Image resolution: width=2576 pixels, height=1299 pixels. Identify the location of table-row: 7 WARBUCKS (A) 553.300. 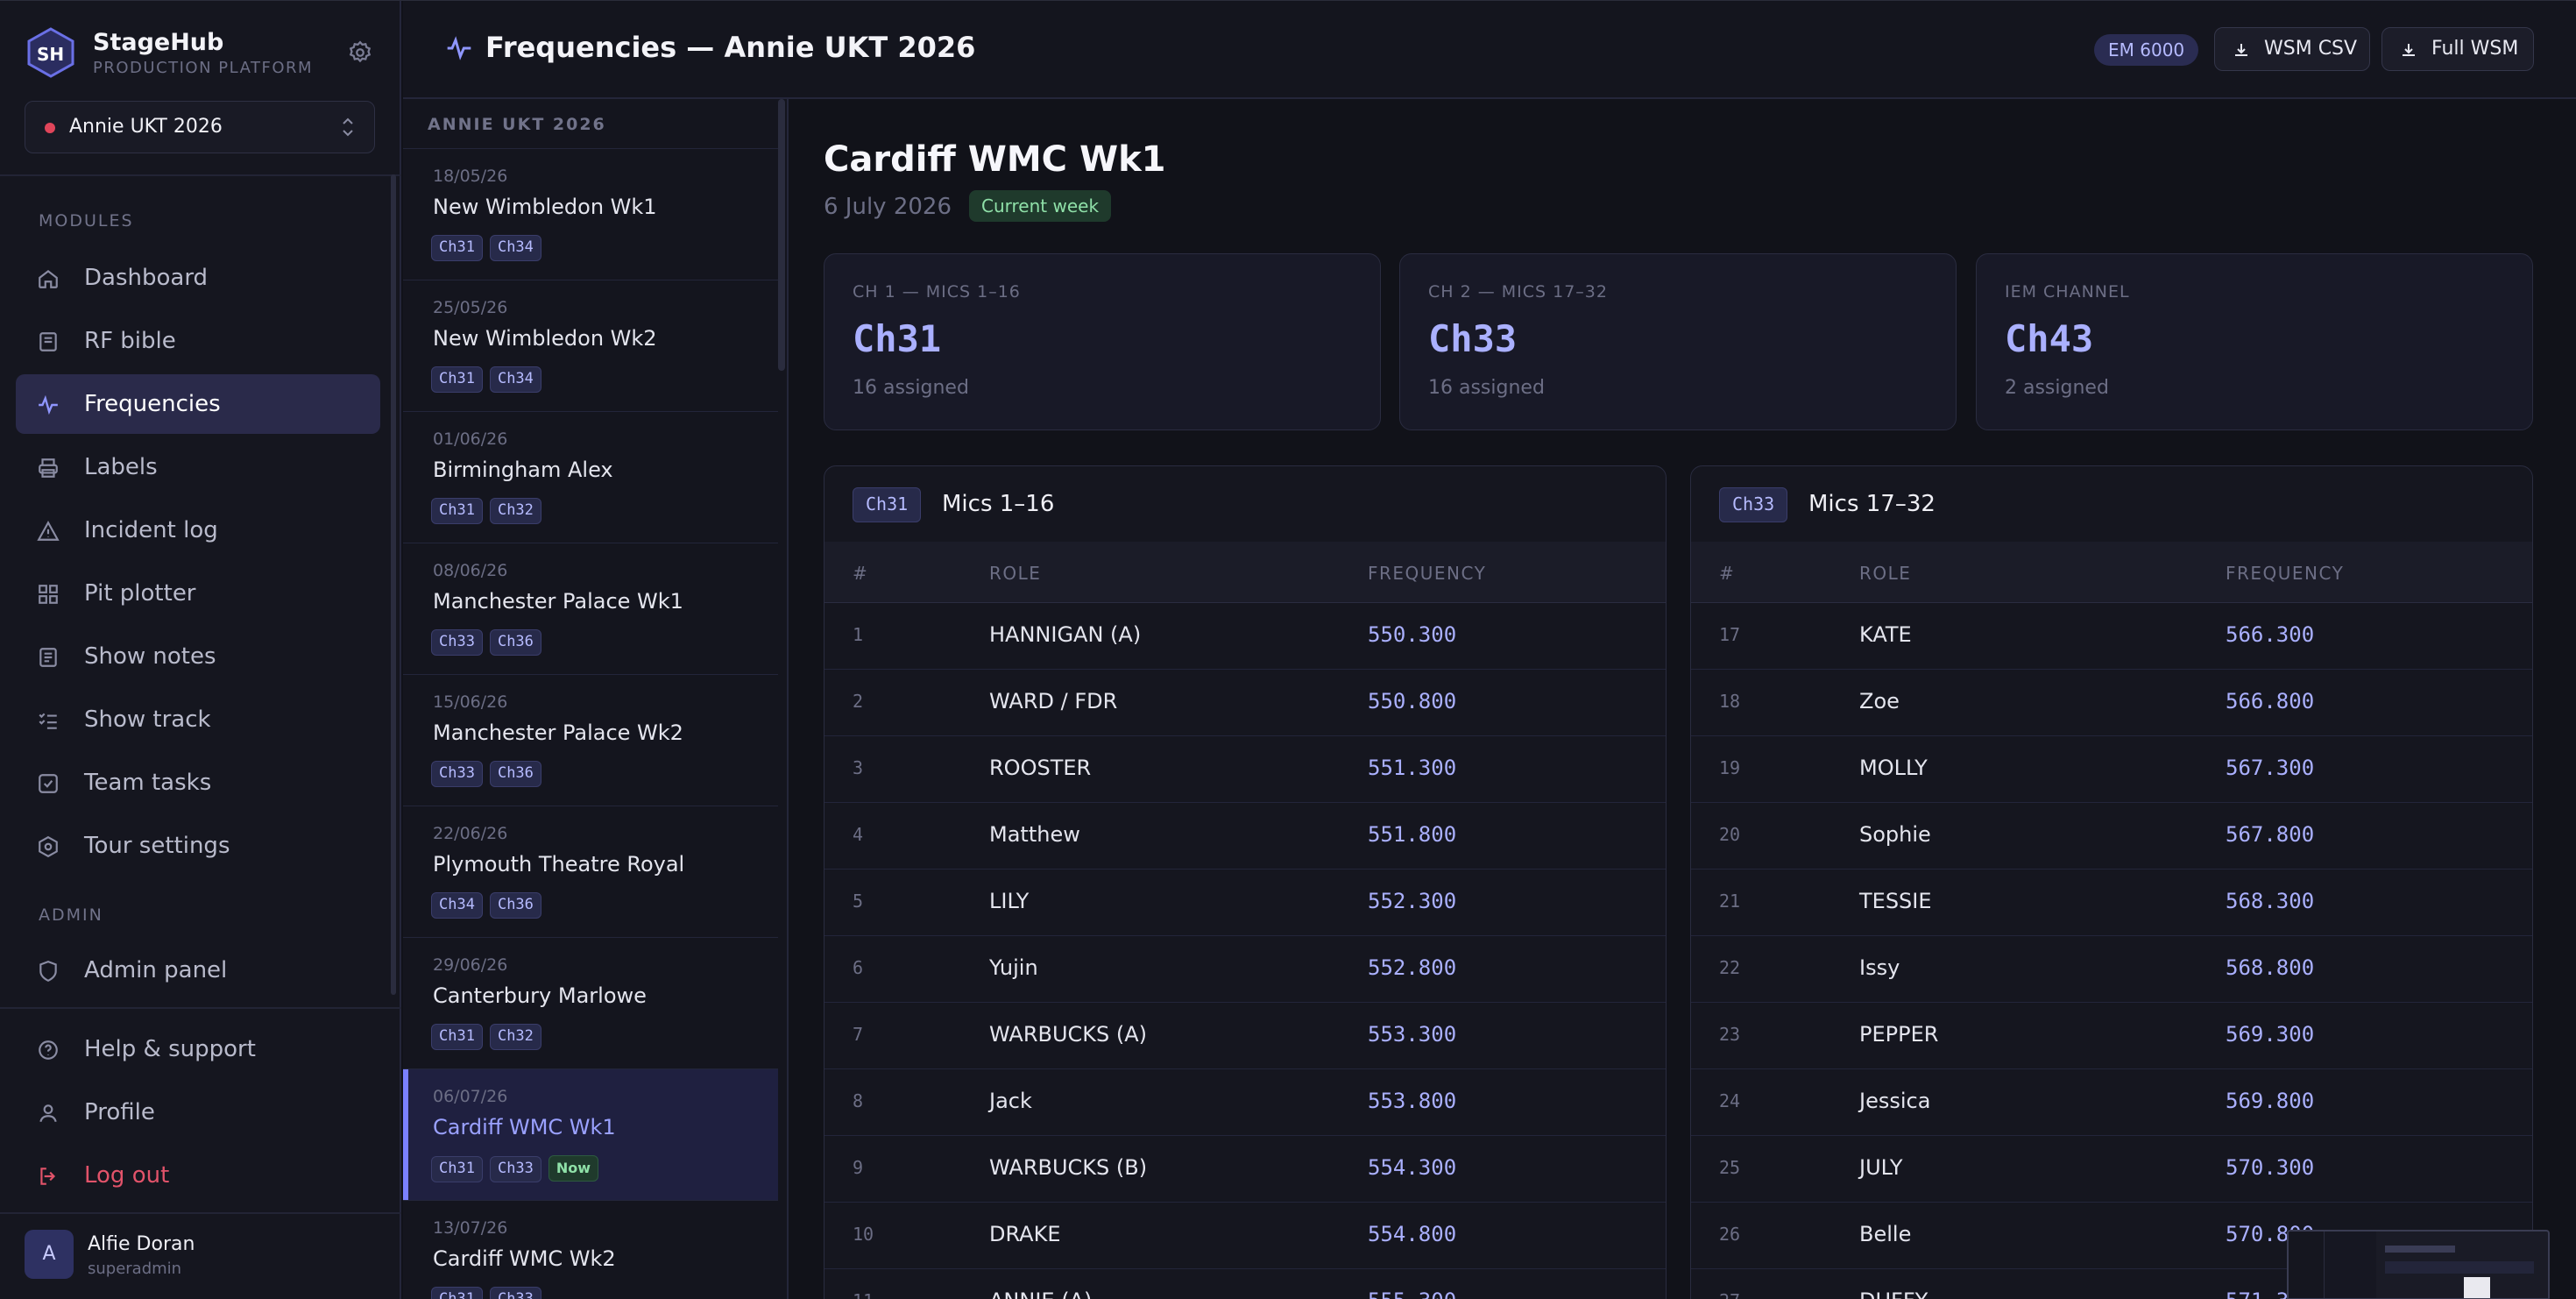
(1245, 1036).